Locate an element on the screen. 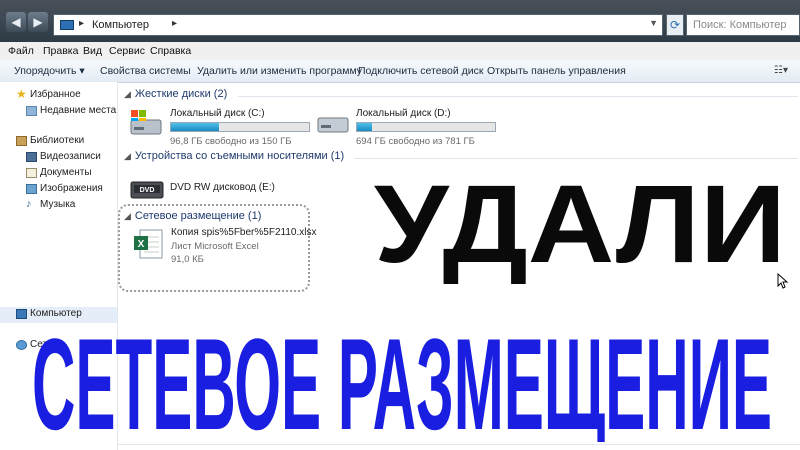 The height and width of the screenshot is (450, 800). map-network-drive-button: Подключить сетевой диск is located at coordinates (421, 71).